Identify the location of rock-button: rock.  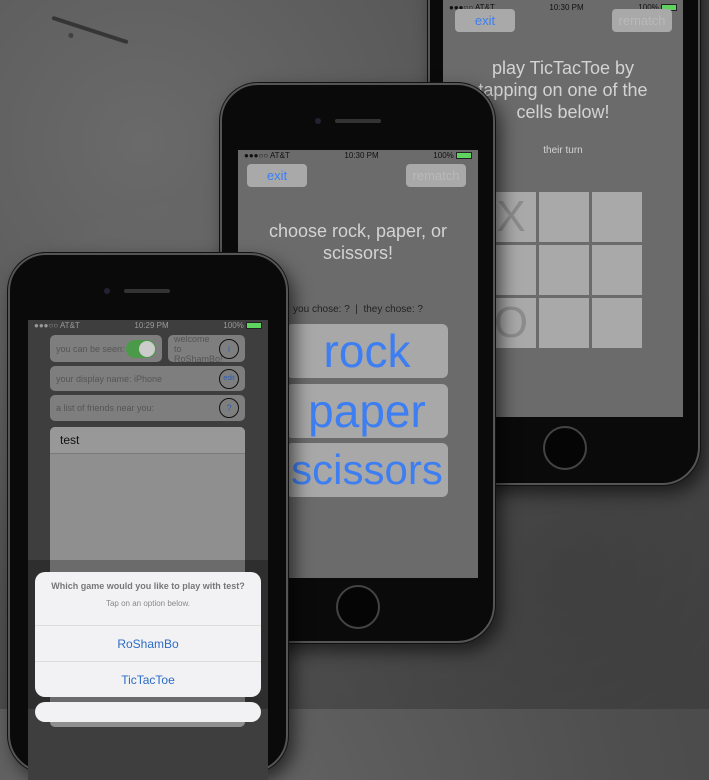
(367, 351).